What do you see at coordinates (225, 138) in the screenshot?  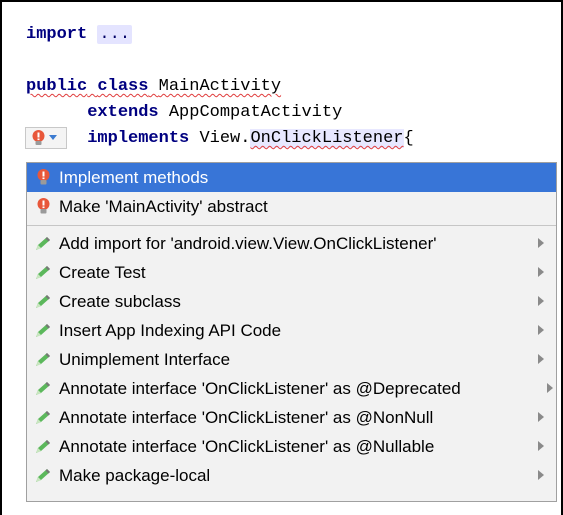 I see `interface-prefix: View.` at bounding box center [225, 138].